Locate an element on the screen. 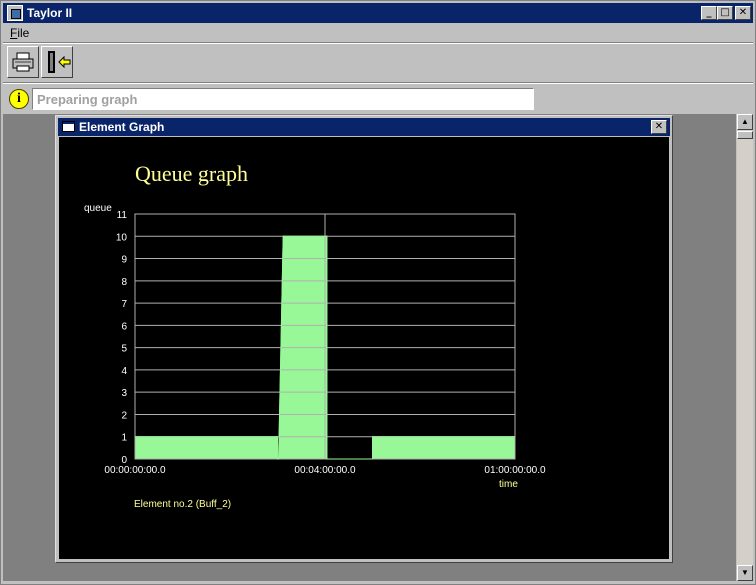  app-icon is located at coordinates (15, 13).